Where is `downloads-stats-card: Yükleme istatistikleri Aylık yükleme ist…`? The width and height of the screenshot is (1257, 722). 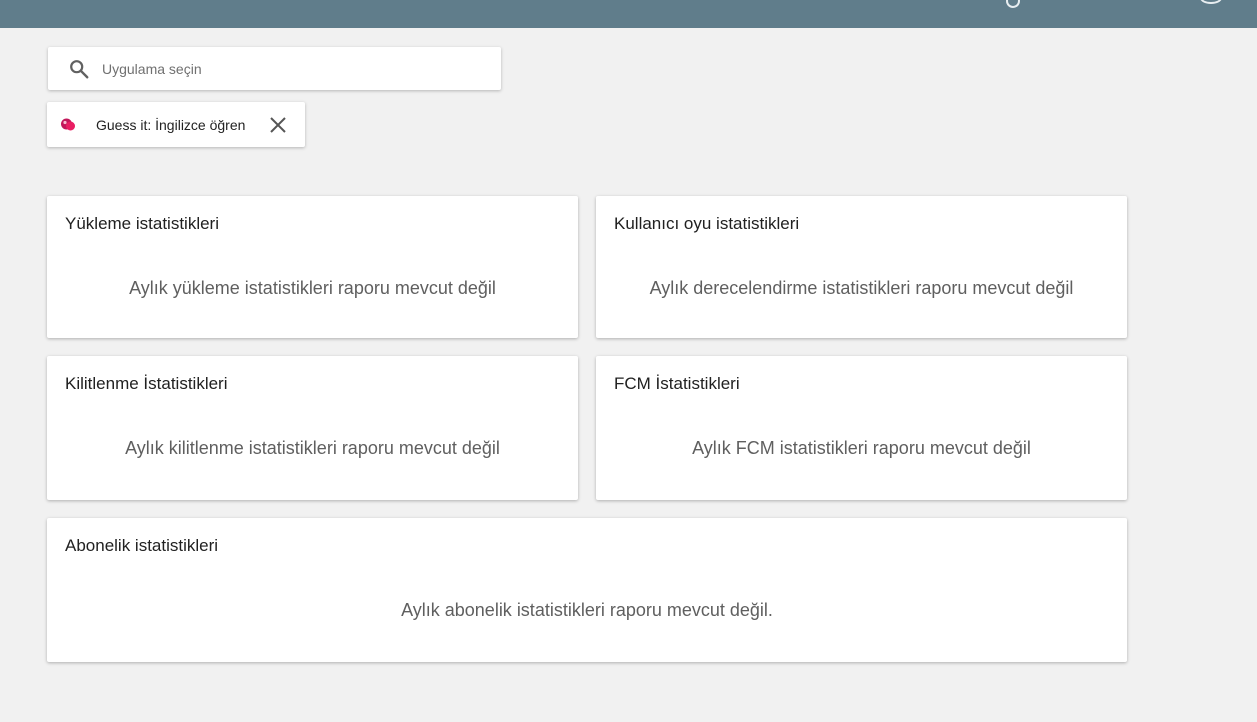 downloads-stats-card: Yükleme istatistikleri Aylık yükleme ist… is located at coordinates (312, 267).